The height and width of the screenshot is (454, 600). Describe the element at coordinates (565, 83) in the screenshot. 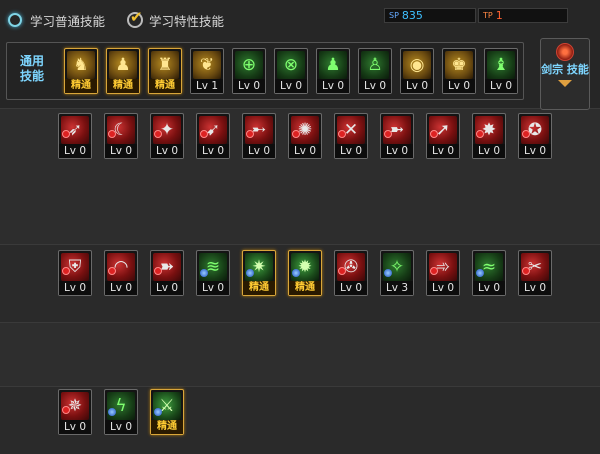

I see `chevron-down-icon` at that location.